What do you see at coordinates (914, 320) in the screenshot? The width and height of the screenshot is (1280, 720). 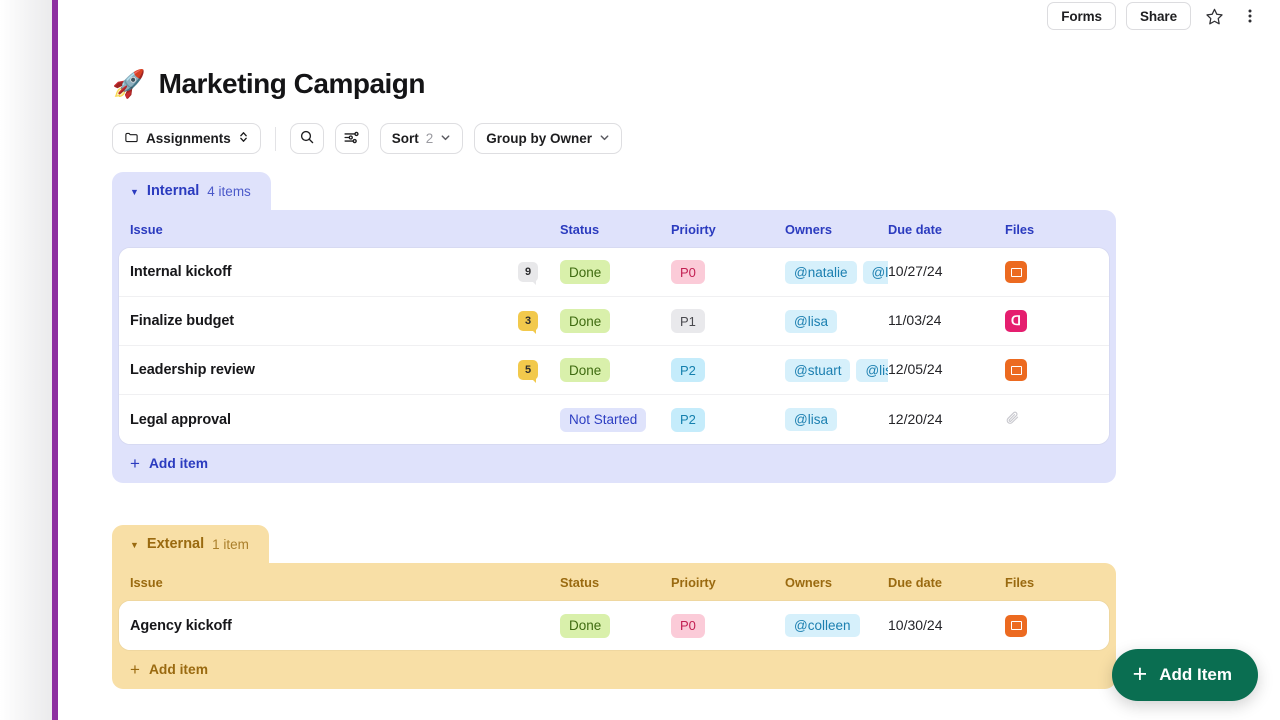 I see `due-date-value: 11/03/24` at bounding box center [914, 320].